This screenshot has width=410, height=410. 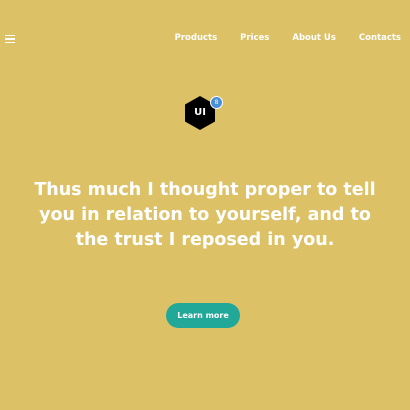 I want to click on nav-item-products: Products, so click(x=196, y=38).